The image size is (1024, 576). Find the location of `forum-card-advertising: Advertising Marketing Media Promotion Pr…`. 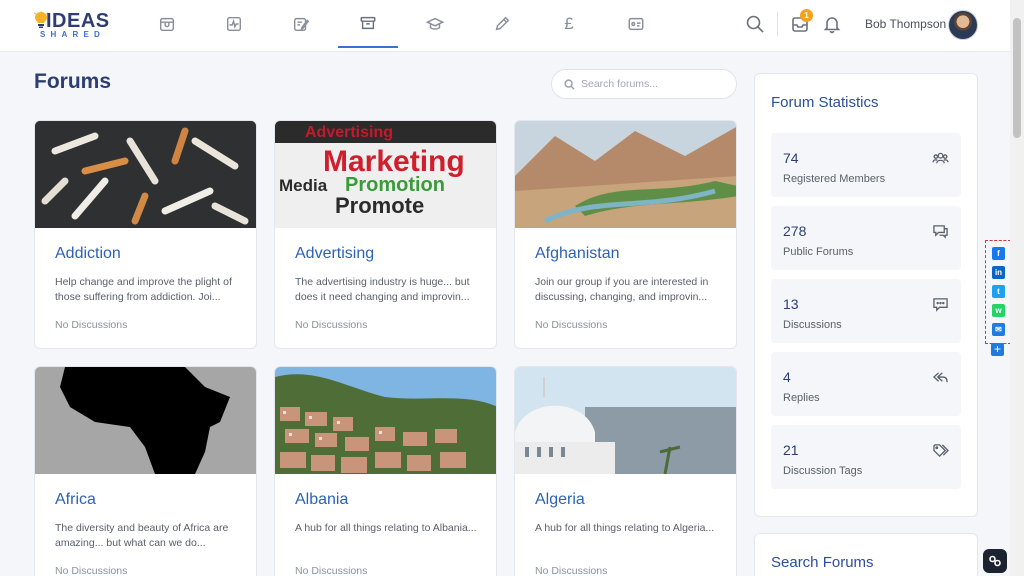

forum-card-advertising: Advertising Marketing Media Promotion Pr… is located at coordinates (385, 234).